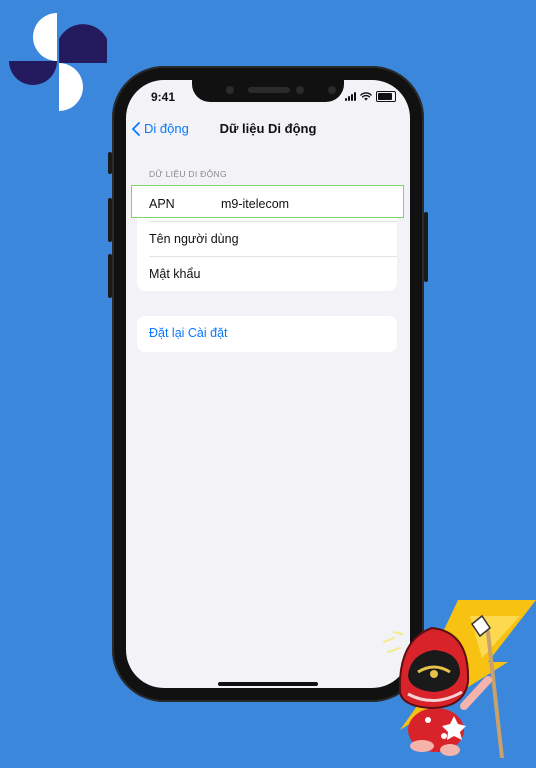  Describe the element at coordinates (267, 334) in the screenshot. I see `reset-group: Đặt lại Cài đặt` at that location.